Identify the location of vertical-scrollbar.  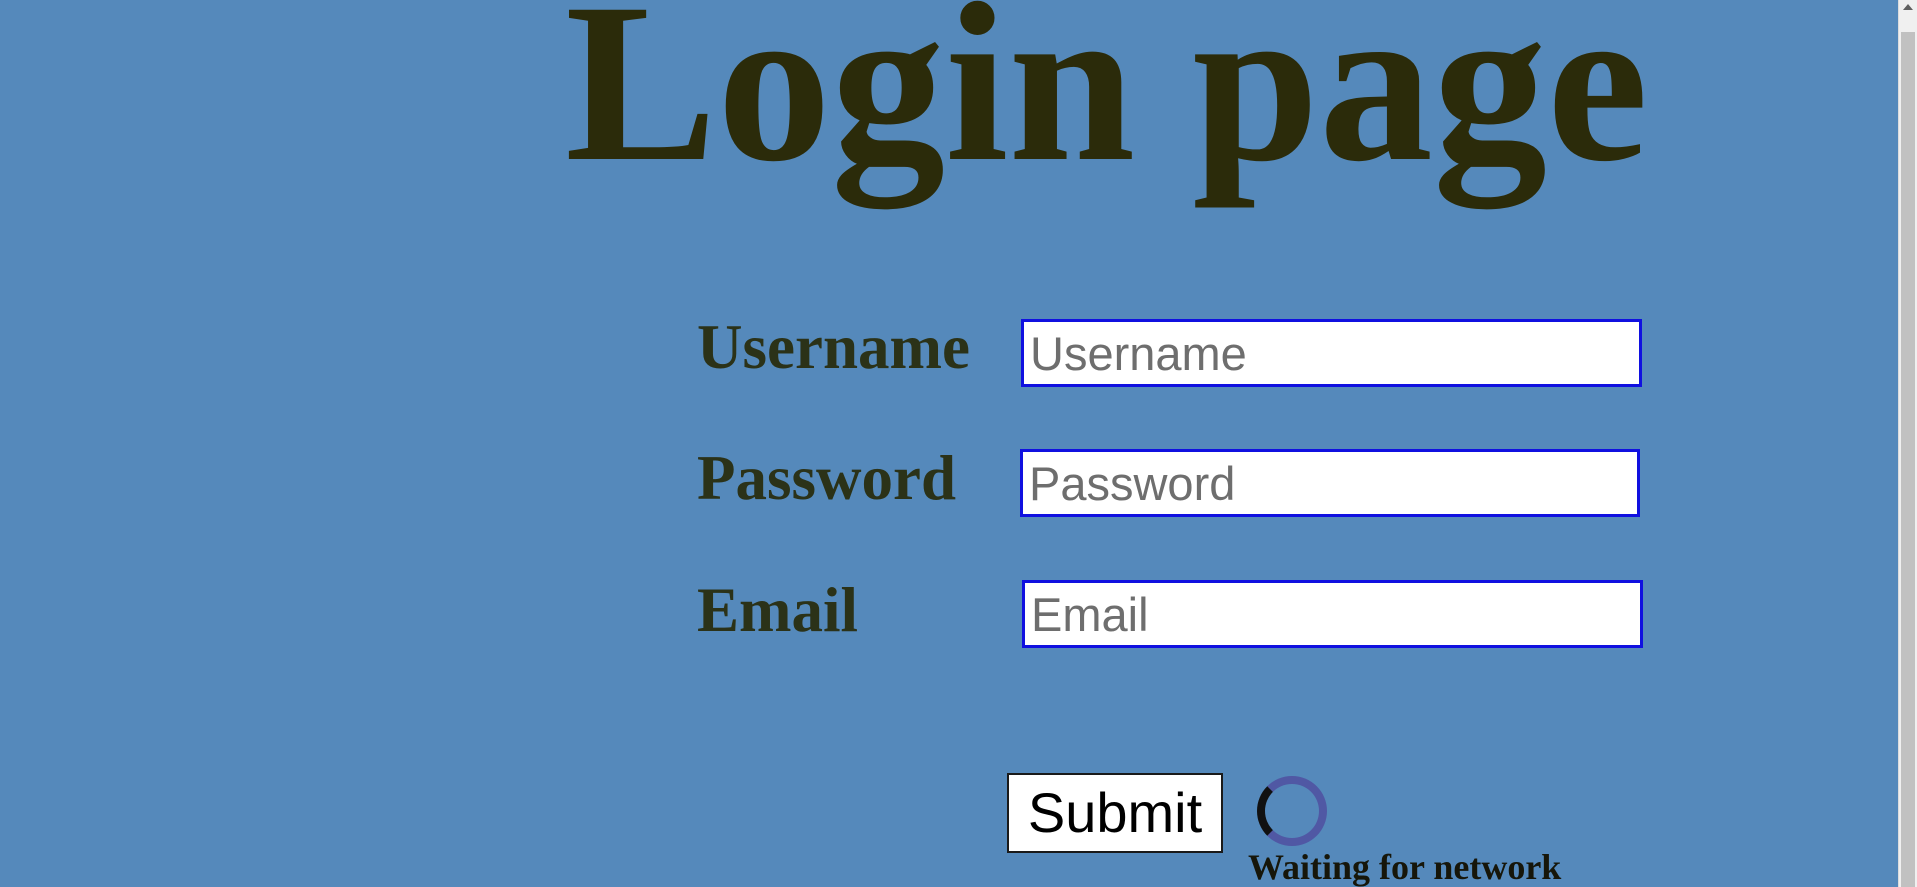
(1907, 443).